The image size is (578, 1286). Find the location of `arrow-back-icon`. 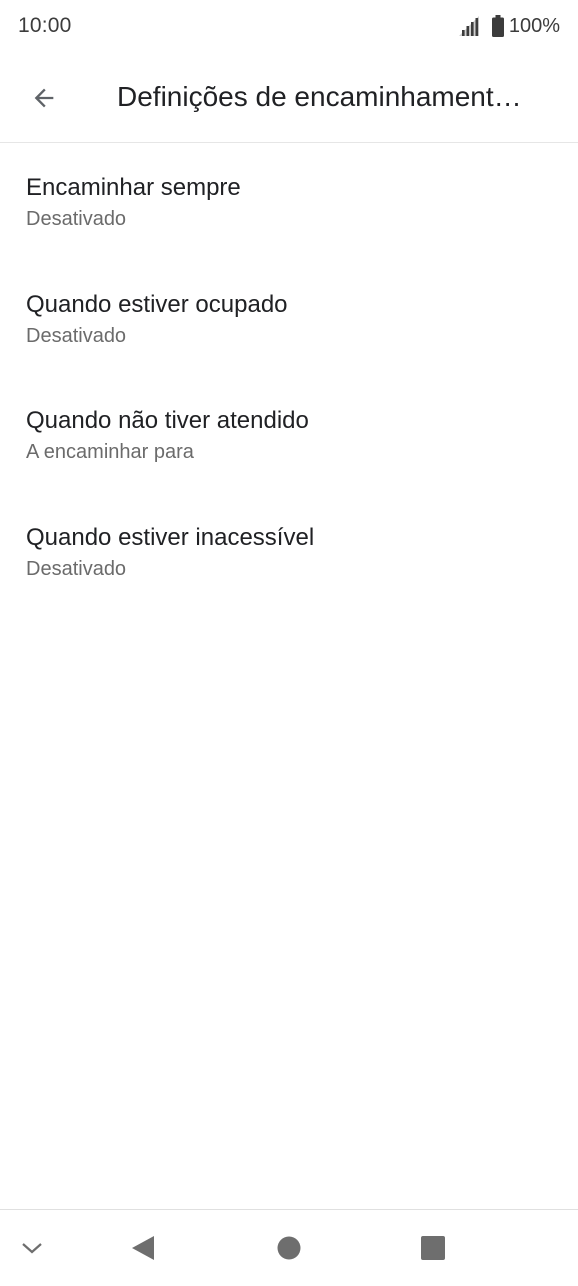

arrow-back-icon is located at coordinates (44, 98).